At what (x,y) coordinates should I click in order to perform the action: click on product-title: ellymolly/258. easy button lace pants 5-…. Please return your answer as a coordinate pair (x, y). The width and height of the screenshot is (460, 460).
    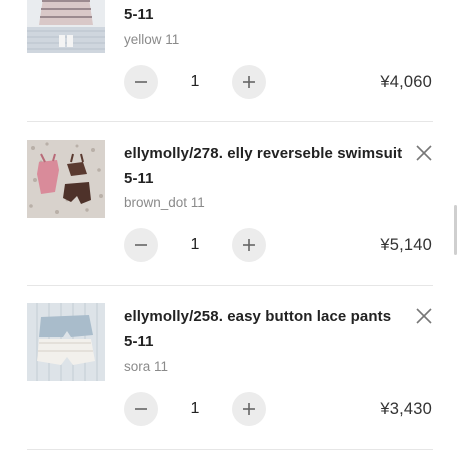
    Looking at the image, I should click on (269, 329).